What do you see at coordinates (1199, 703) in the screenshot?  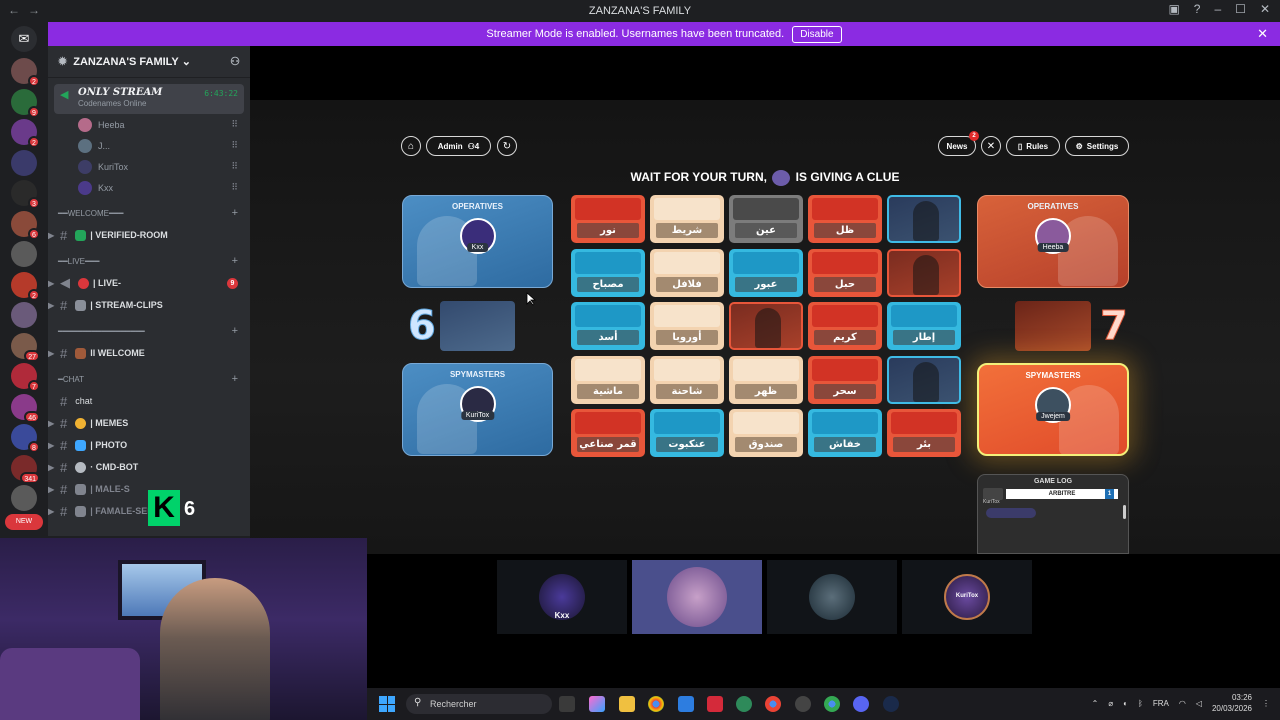 I see `volume-icon: ◁` at bounding box center [1199, 703].